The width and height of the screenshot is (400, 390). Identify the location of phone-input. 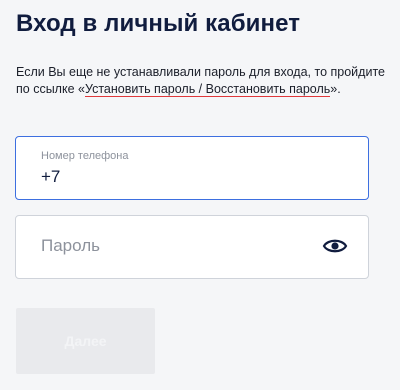
(191, 177).